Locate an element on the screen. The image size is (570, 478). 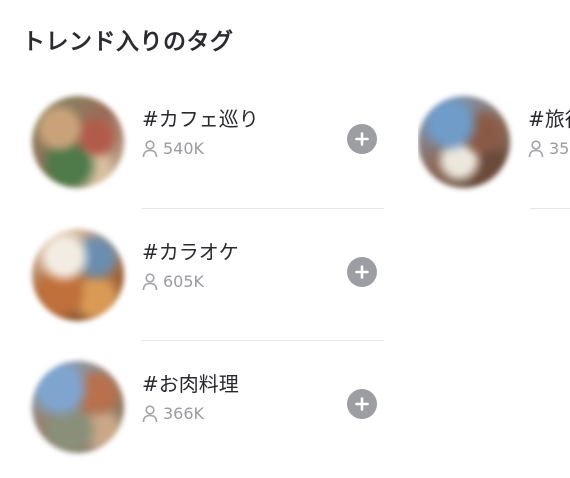
section-title: トレンド入りのタグ is located at coordinates (128, 42).